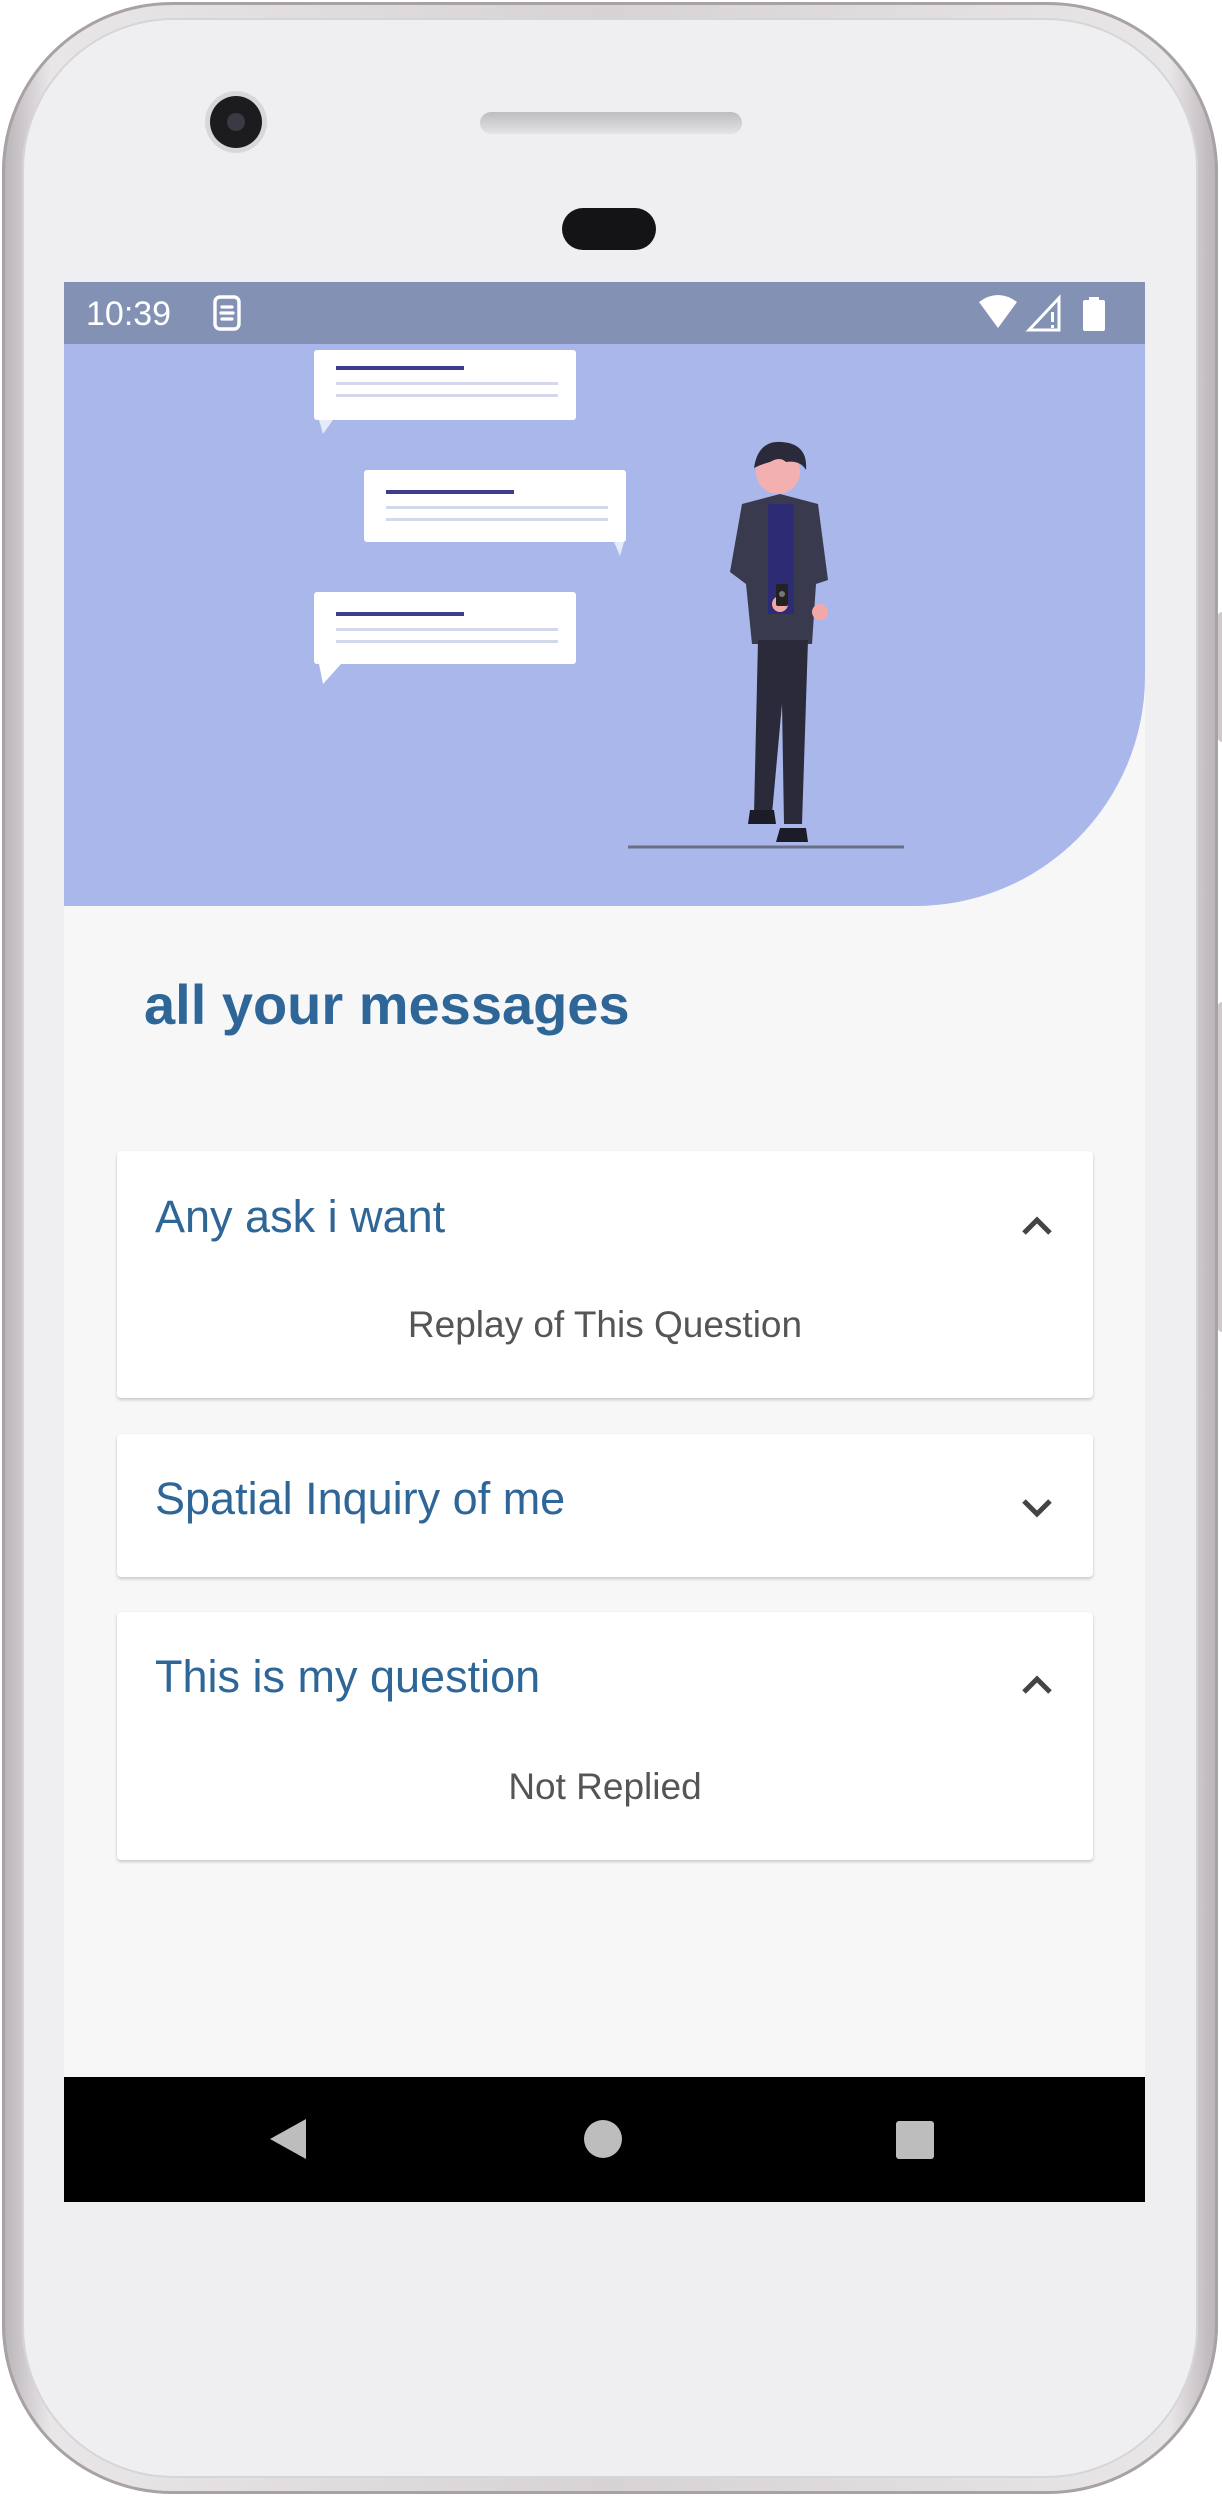 This screenshot has height=2498, width=1222. What do you see at coordinates (605, 1274) in the screenshot?
I see `message-card: Any ask i want Replay of This Question` at bounding box center [605, 1274].